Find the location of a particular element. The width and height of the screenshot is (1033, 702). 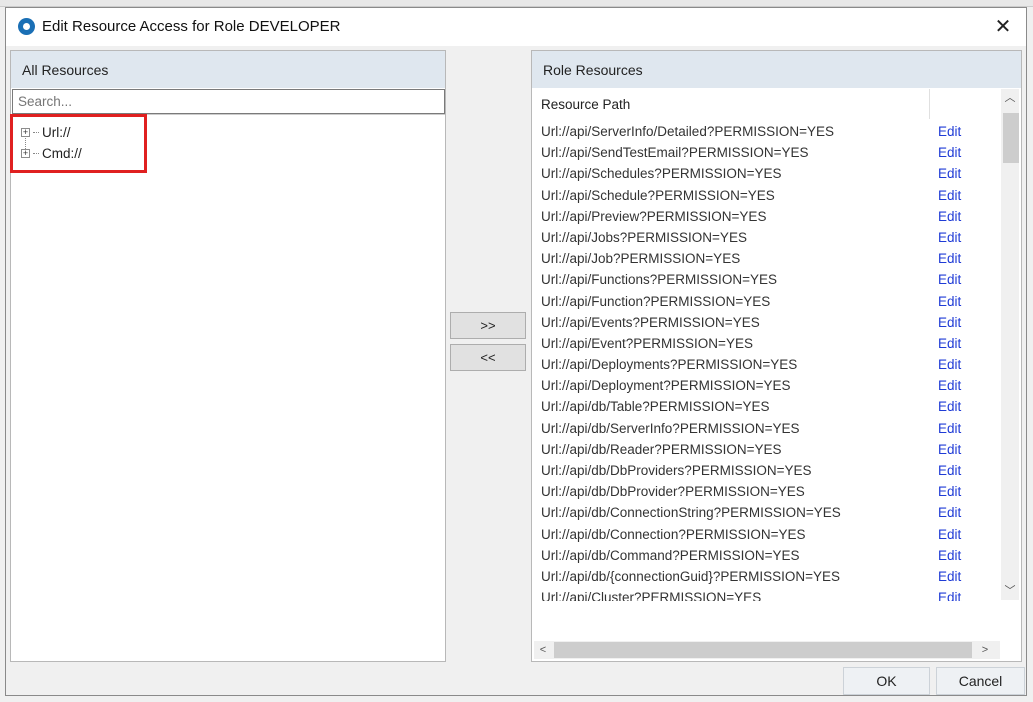

resource-path: Url://api/Job?PERMISSION=YES is located at coordinates (641, 259).